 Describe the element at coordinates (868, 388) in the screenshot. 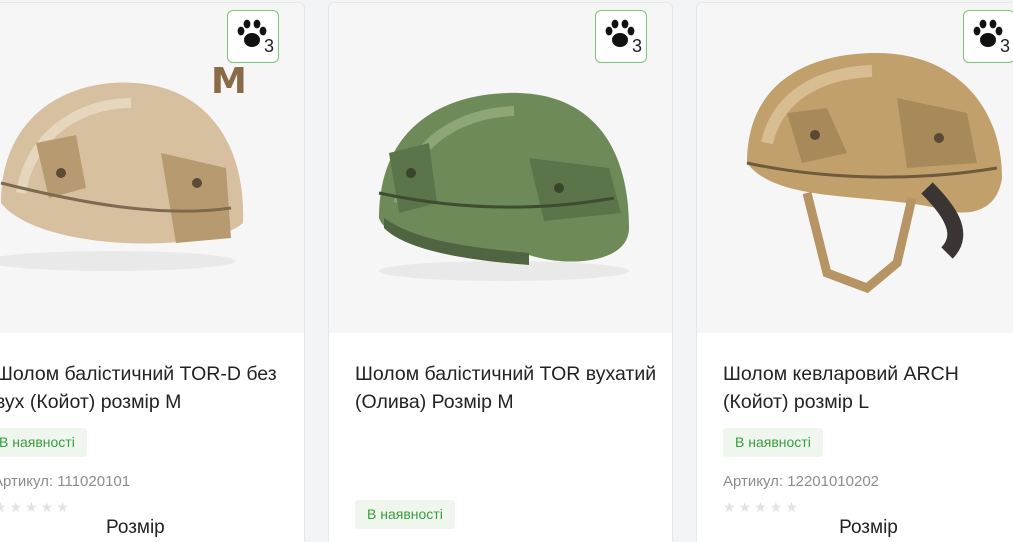

I see `product-title: Шолом кевларовий ARCH (Койот) розмір L` at that location.